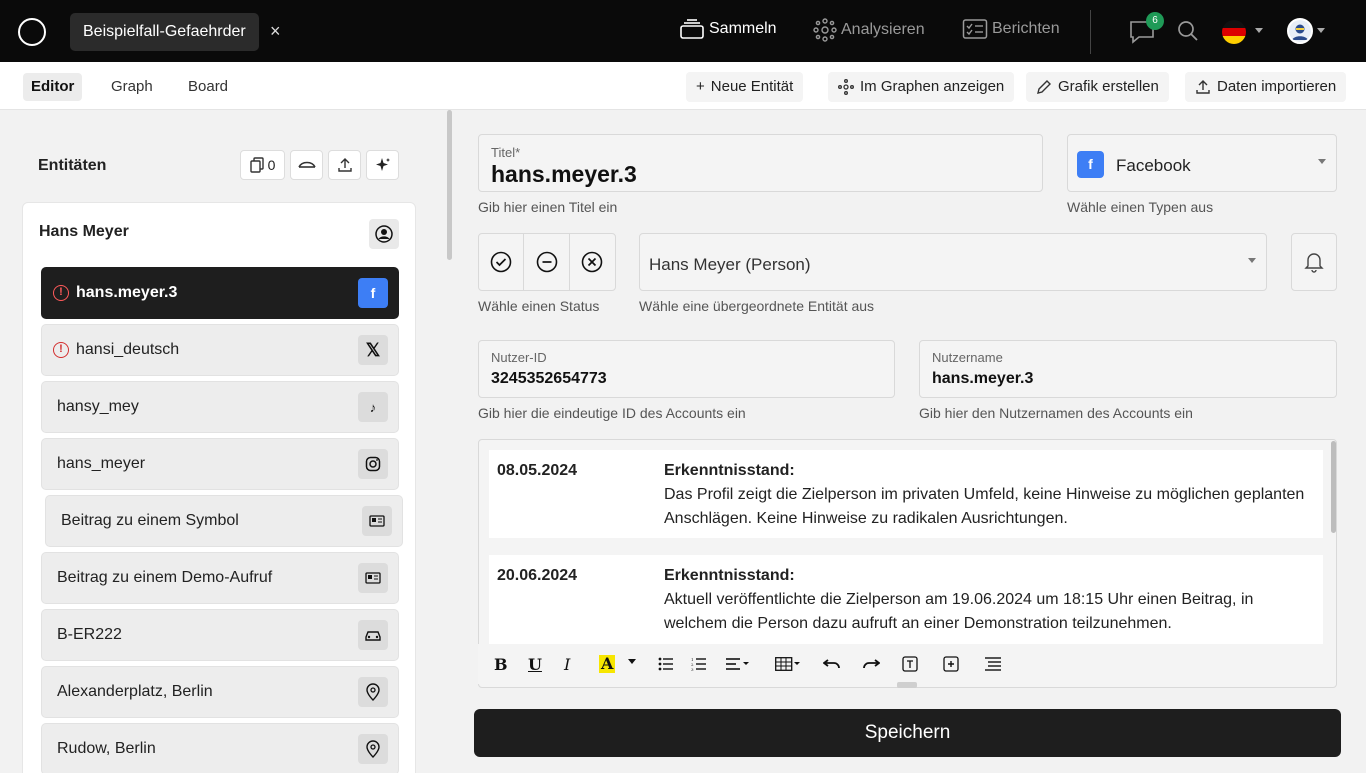  What do you see at coordinates (61, 293) in the screenshot?
I see `warning-icon: !` at bounding box center [61, 293].